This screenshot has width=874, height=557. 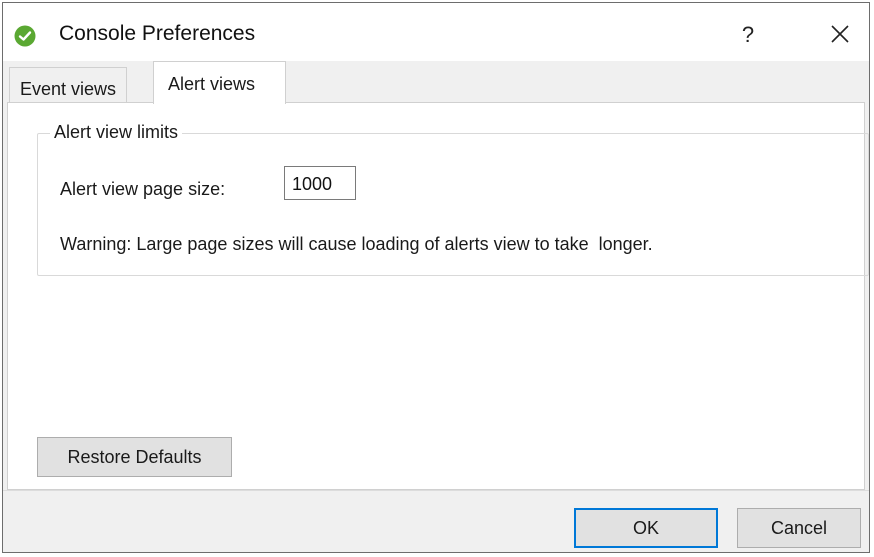 I want to click on close-button, so click(x=840, y=35).